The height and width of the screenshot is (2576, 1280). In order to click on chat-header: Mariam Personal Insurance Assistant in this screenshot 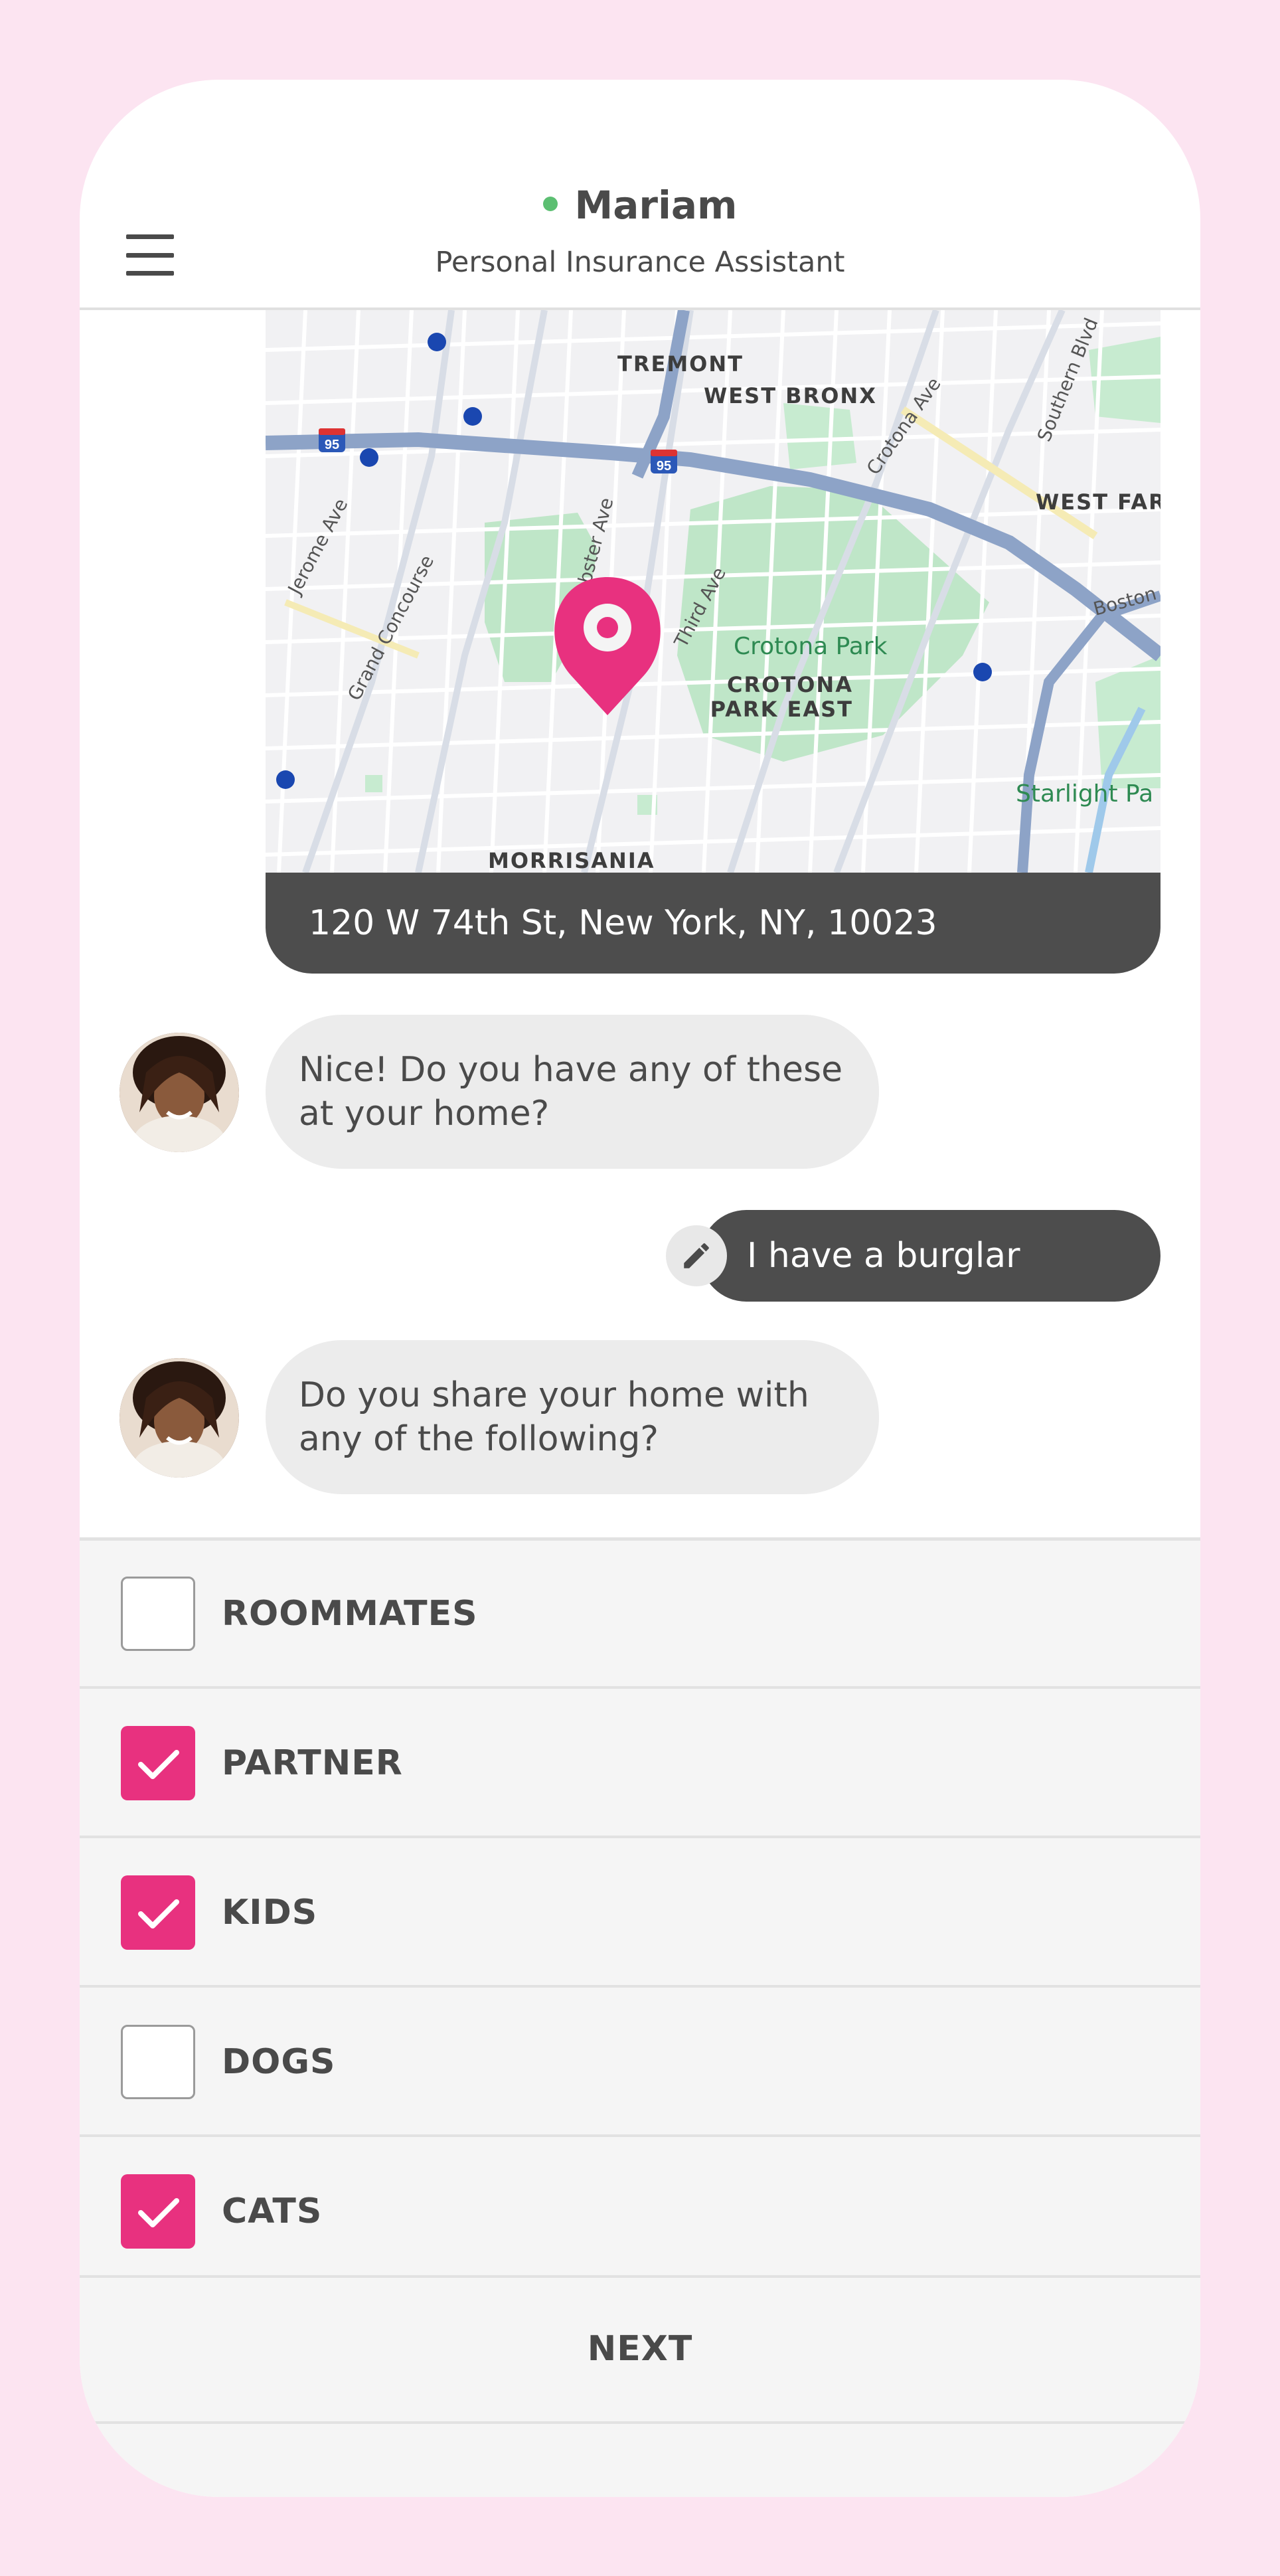, I will do `click(640, 195)`.